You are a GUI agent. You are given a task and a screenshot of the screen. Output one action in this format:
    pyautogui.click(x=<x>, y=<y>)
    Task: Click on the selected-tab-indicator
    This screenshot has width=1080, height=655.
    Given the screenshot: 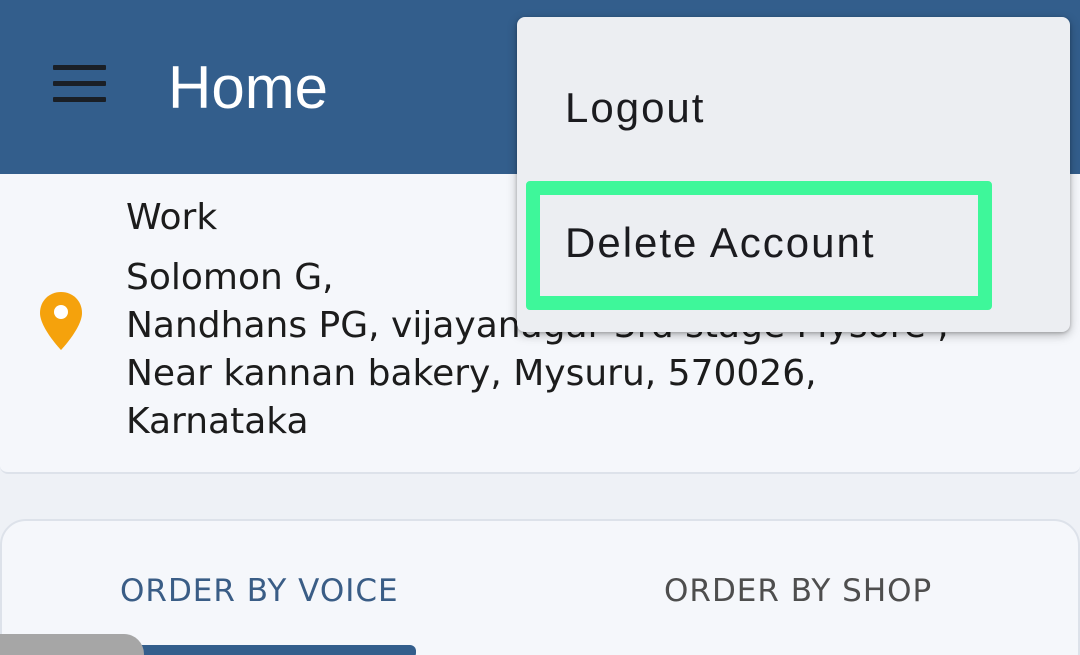 What is the action you would take?
    pyautogui.click(x=270, y=650)
    